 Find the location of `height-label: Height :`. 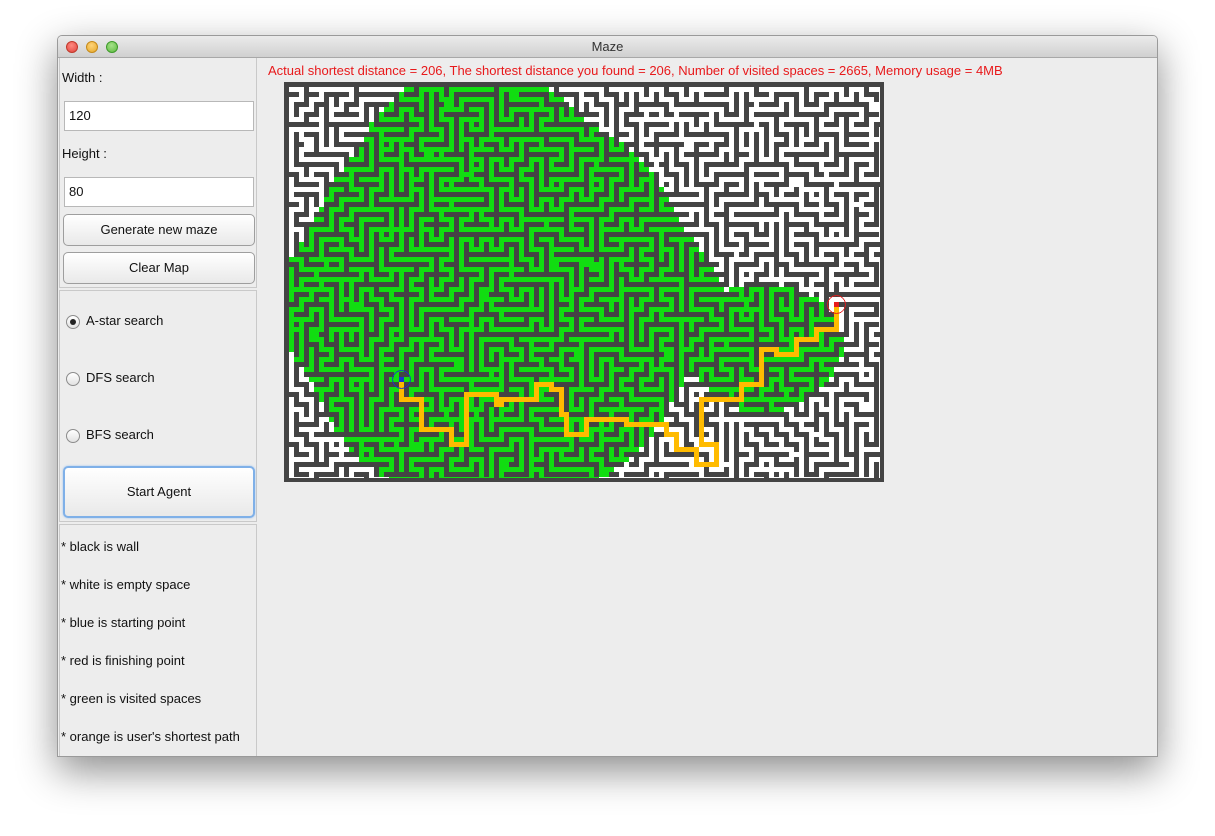

height-label: Height : is located at coordinates (84, 153).